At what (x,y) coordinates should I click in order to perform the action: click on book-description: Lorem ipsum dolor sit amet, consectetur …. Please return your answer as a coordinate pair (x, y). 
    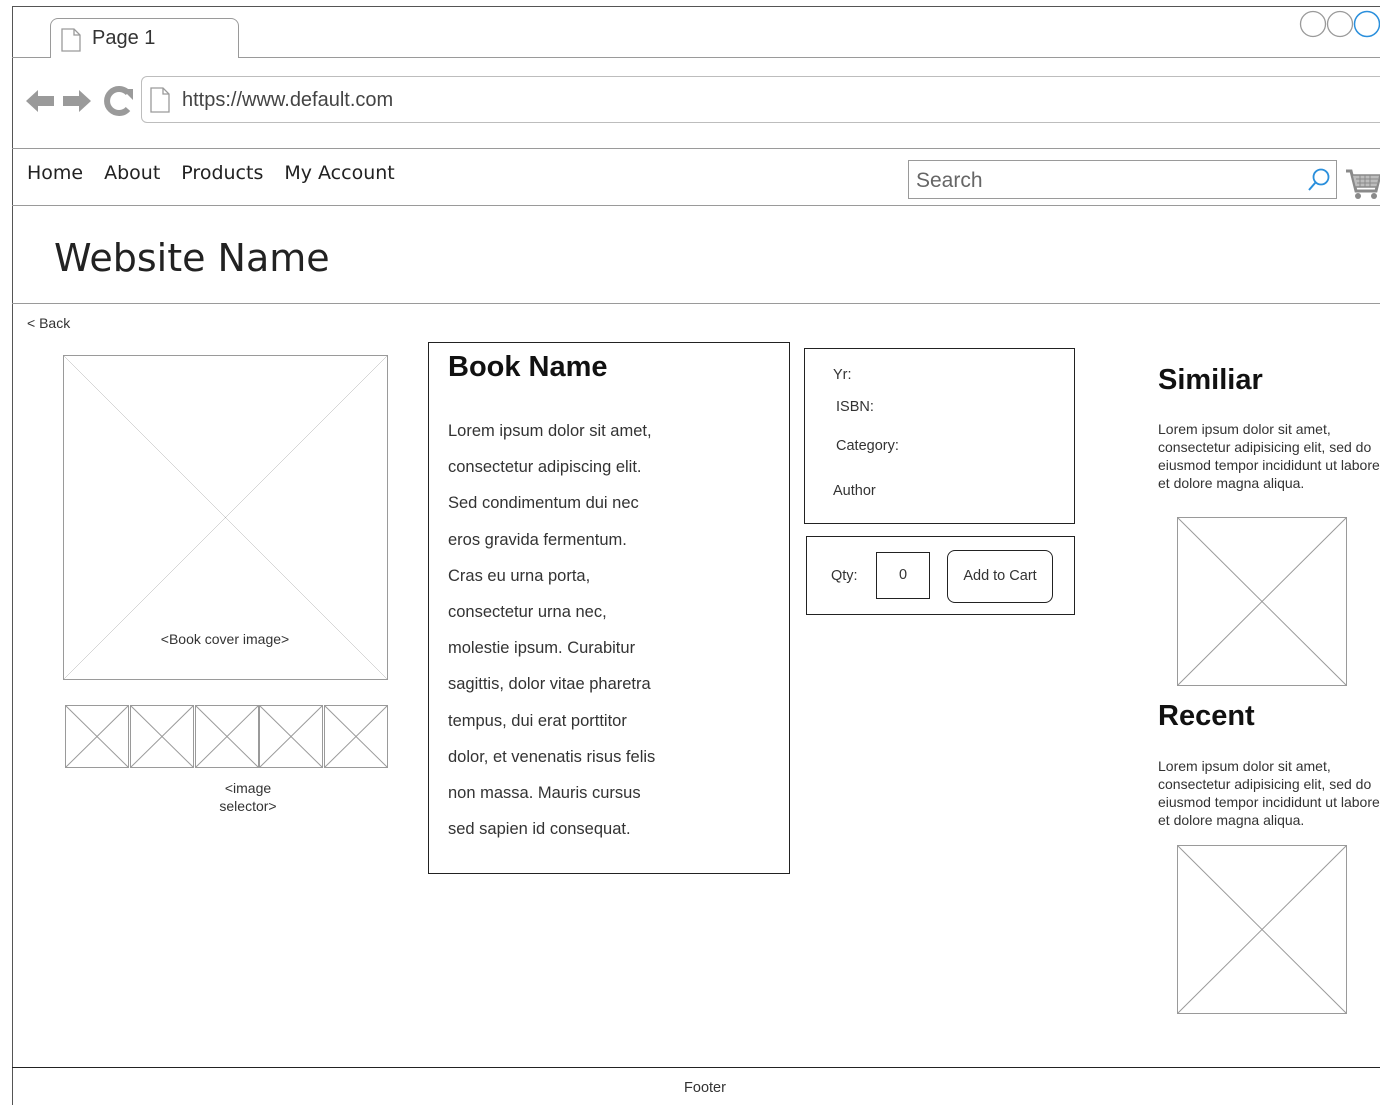
    Looking at the image, I should click on (552, 630).